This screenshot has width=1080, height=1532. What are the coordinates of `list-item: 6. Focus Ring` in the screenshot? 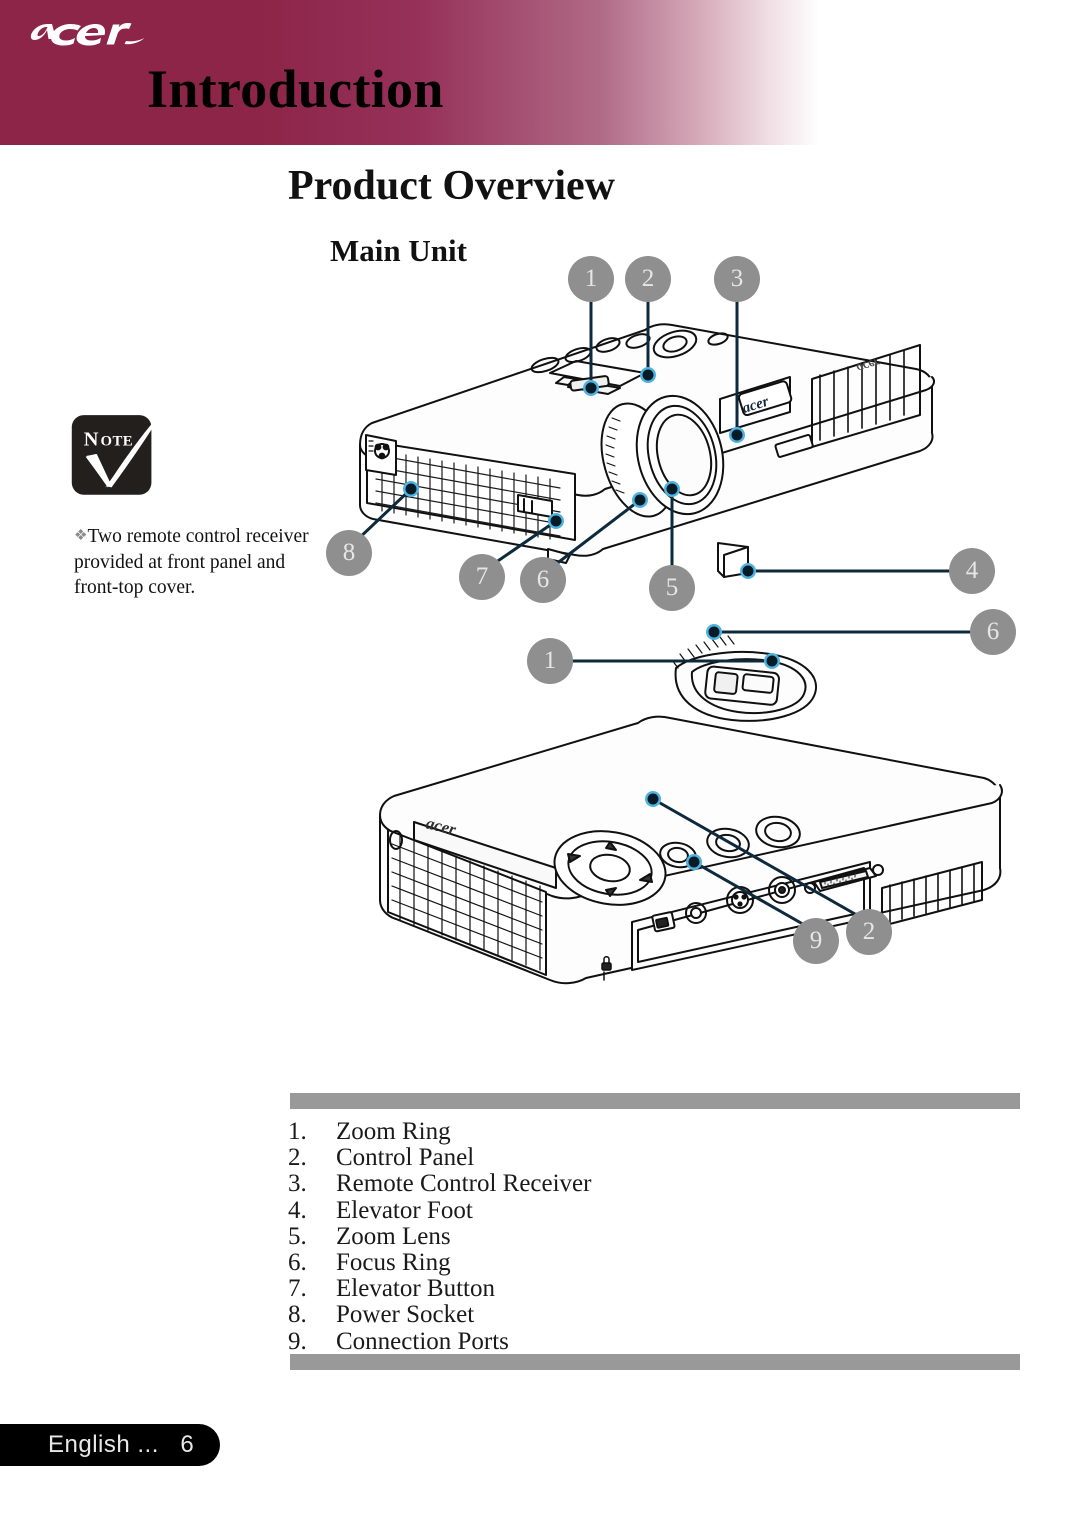 It's located at (658, 1263).